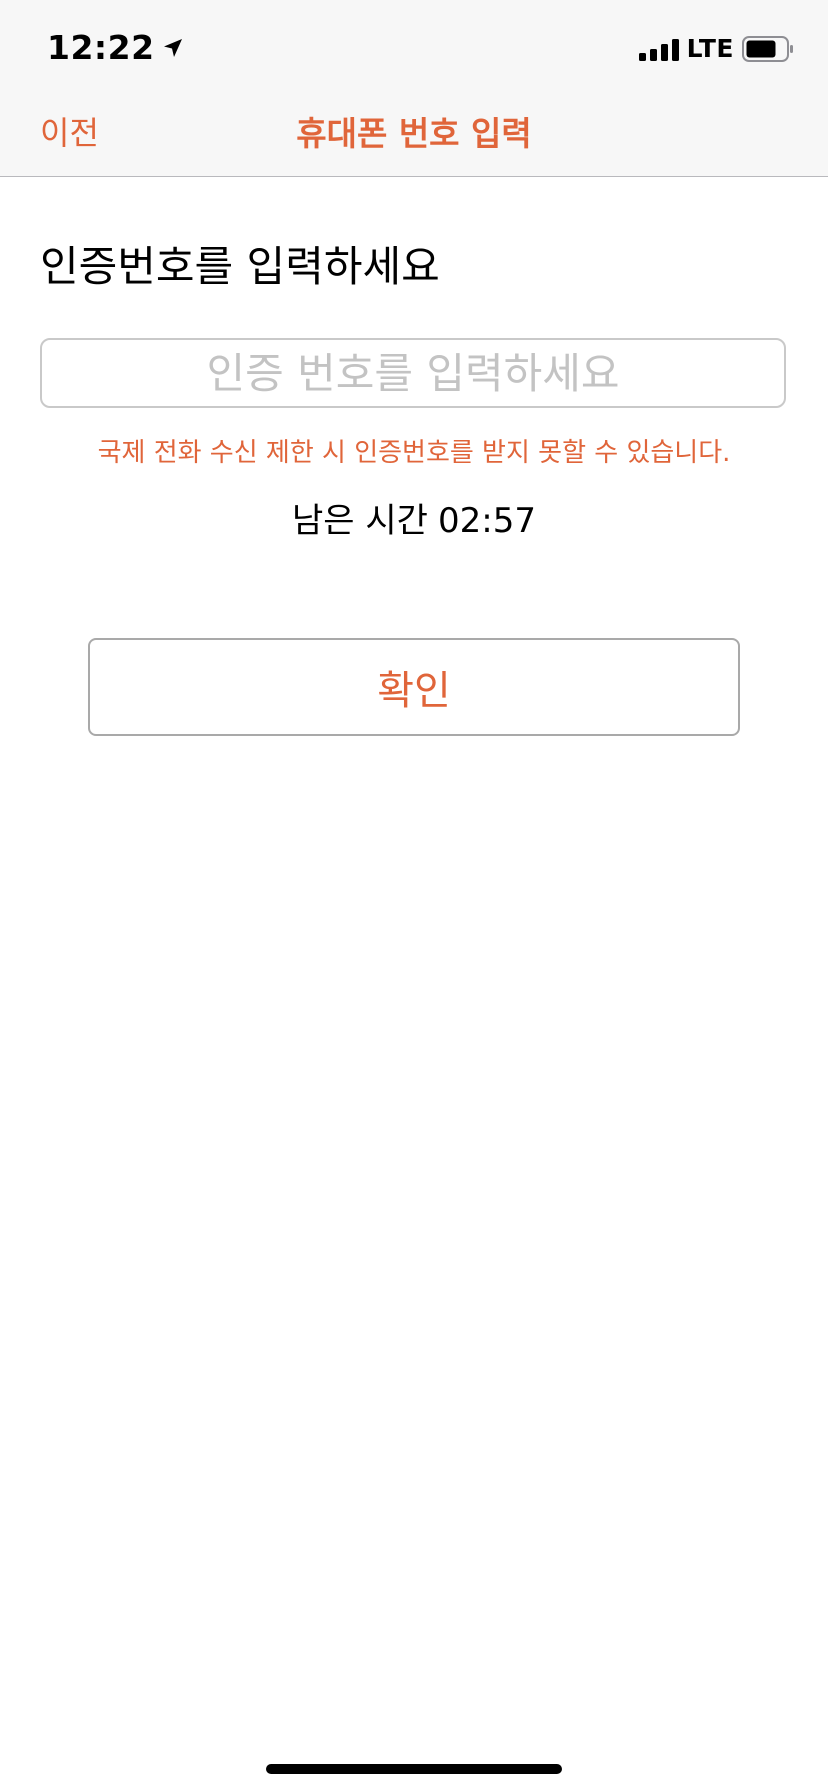 Image resolution: width=828 pixels, height=1792 pixels. Describe the element at coordinates (414, 1769) in the screenshot. I see `home-indicator` at that location.